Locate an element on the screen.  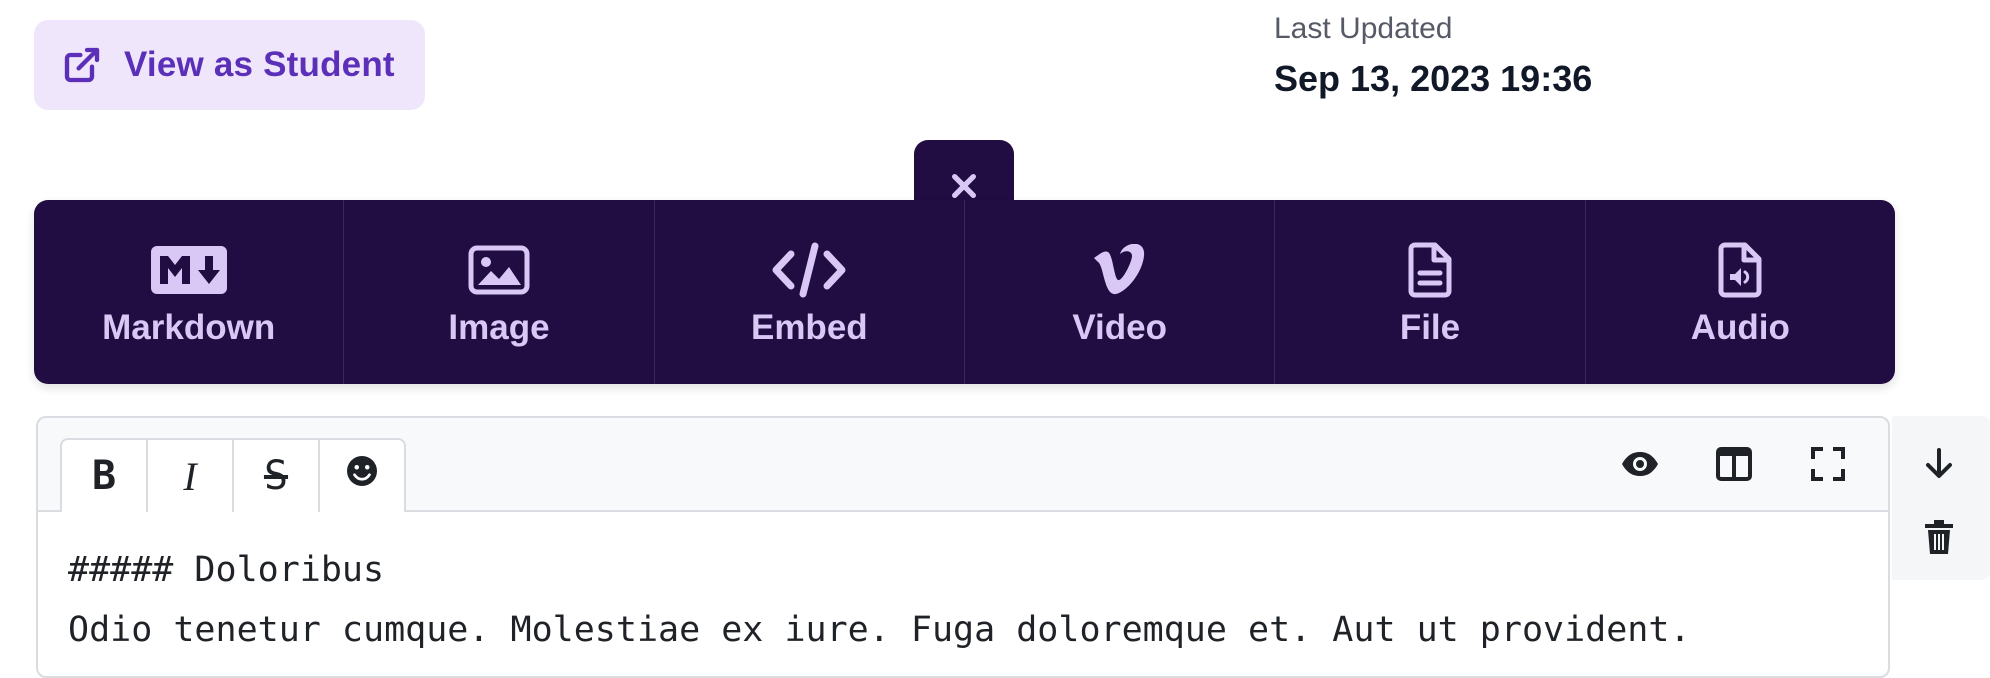
italic-button: I is located at coordinates (191, 476).